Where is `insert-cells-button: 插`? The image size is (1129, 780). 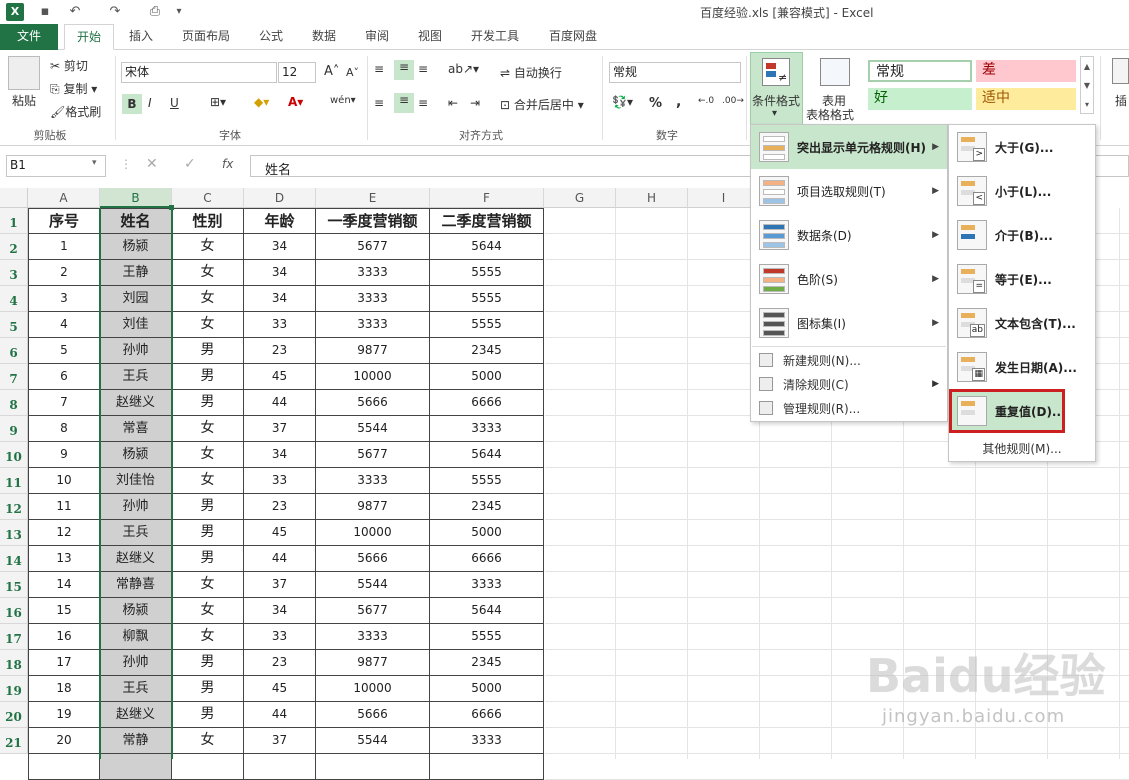 insert-cells-button: 插 is located at coordinates (1121, 100).